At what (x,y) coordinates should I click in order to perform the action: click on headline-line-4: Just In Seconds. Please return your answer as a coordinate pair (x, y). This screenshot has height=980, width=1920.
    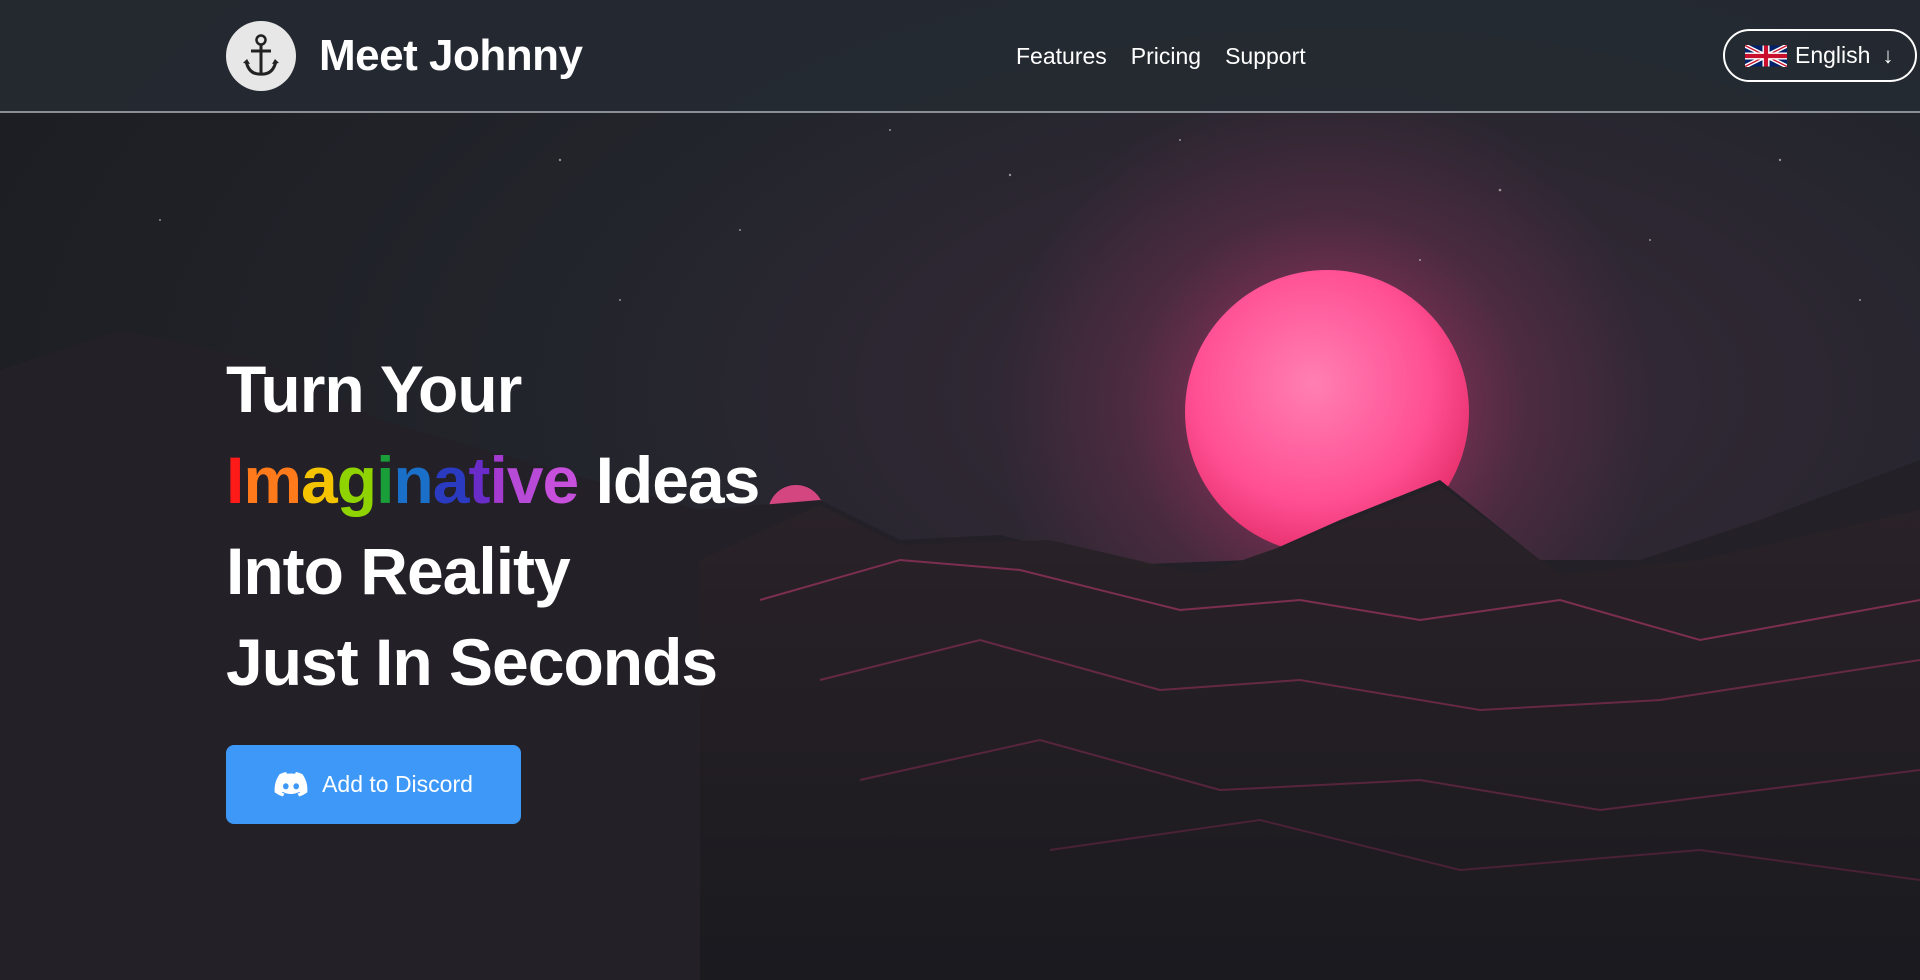
    Looking at the image, I should click on (472, 662).